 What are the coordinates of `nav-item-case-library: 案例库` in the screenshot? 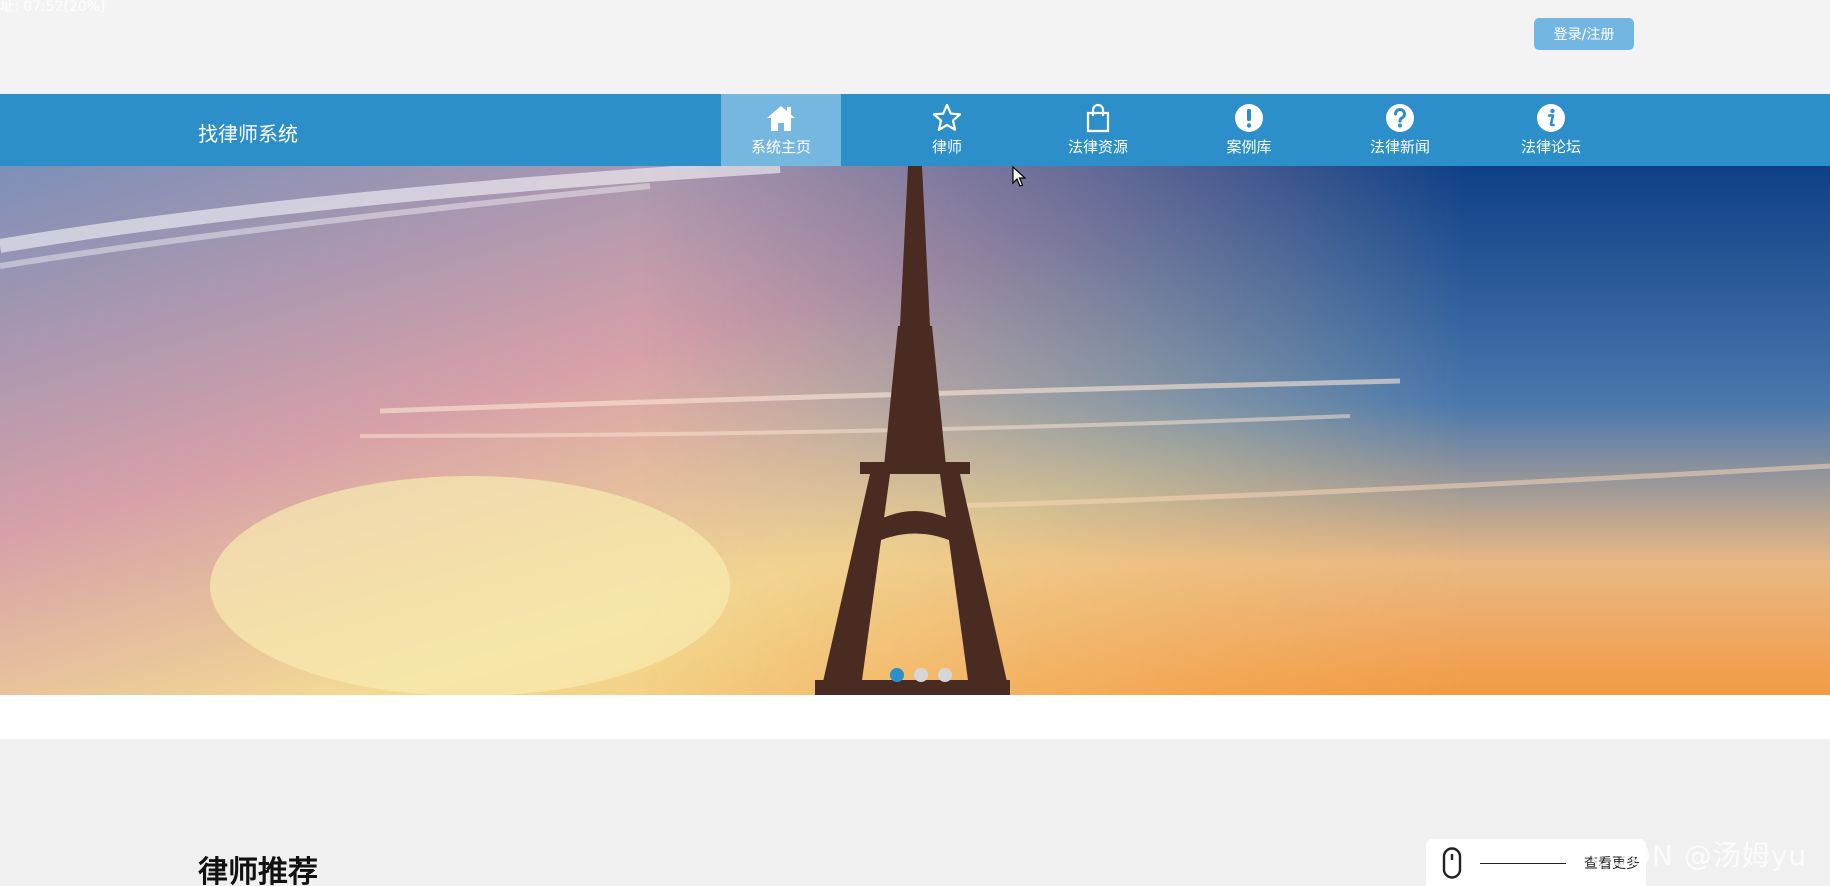 It's located at (1249, 130).